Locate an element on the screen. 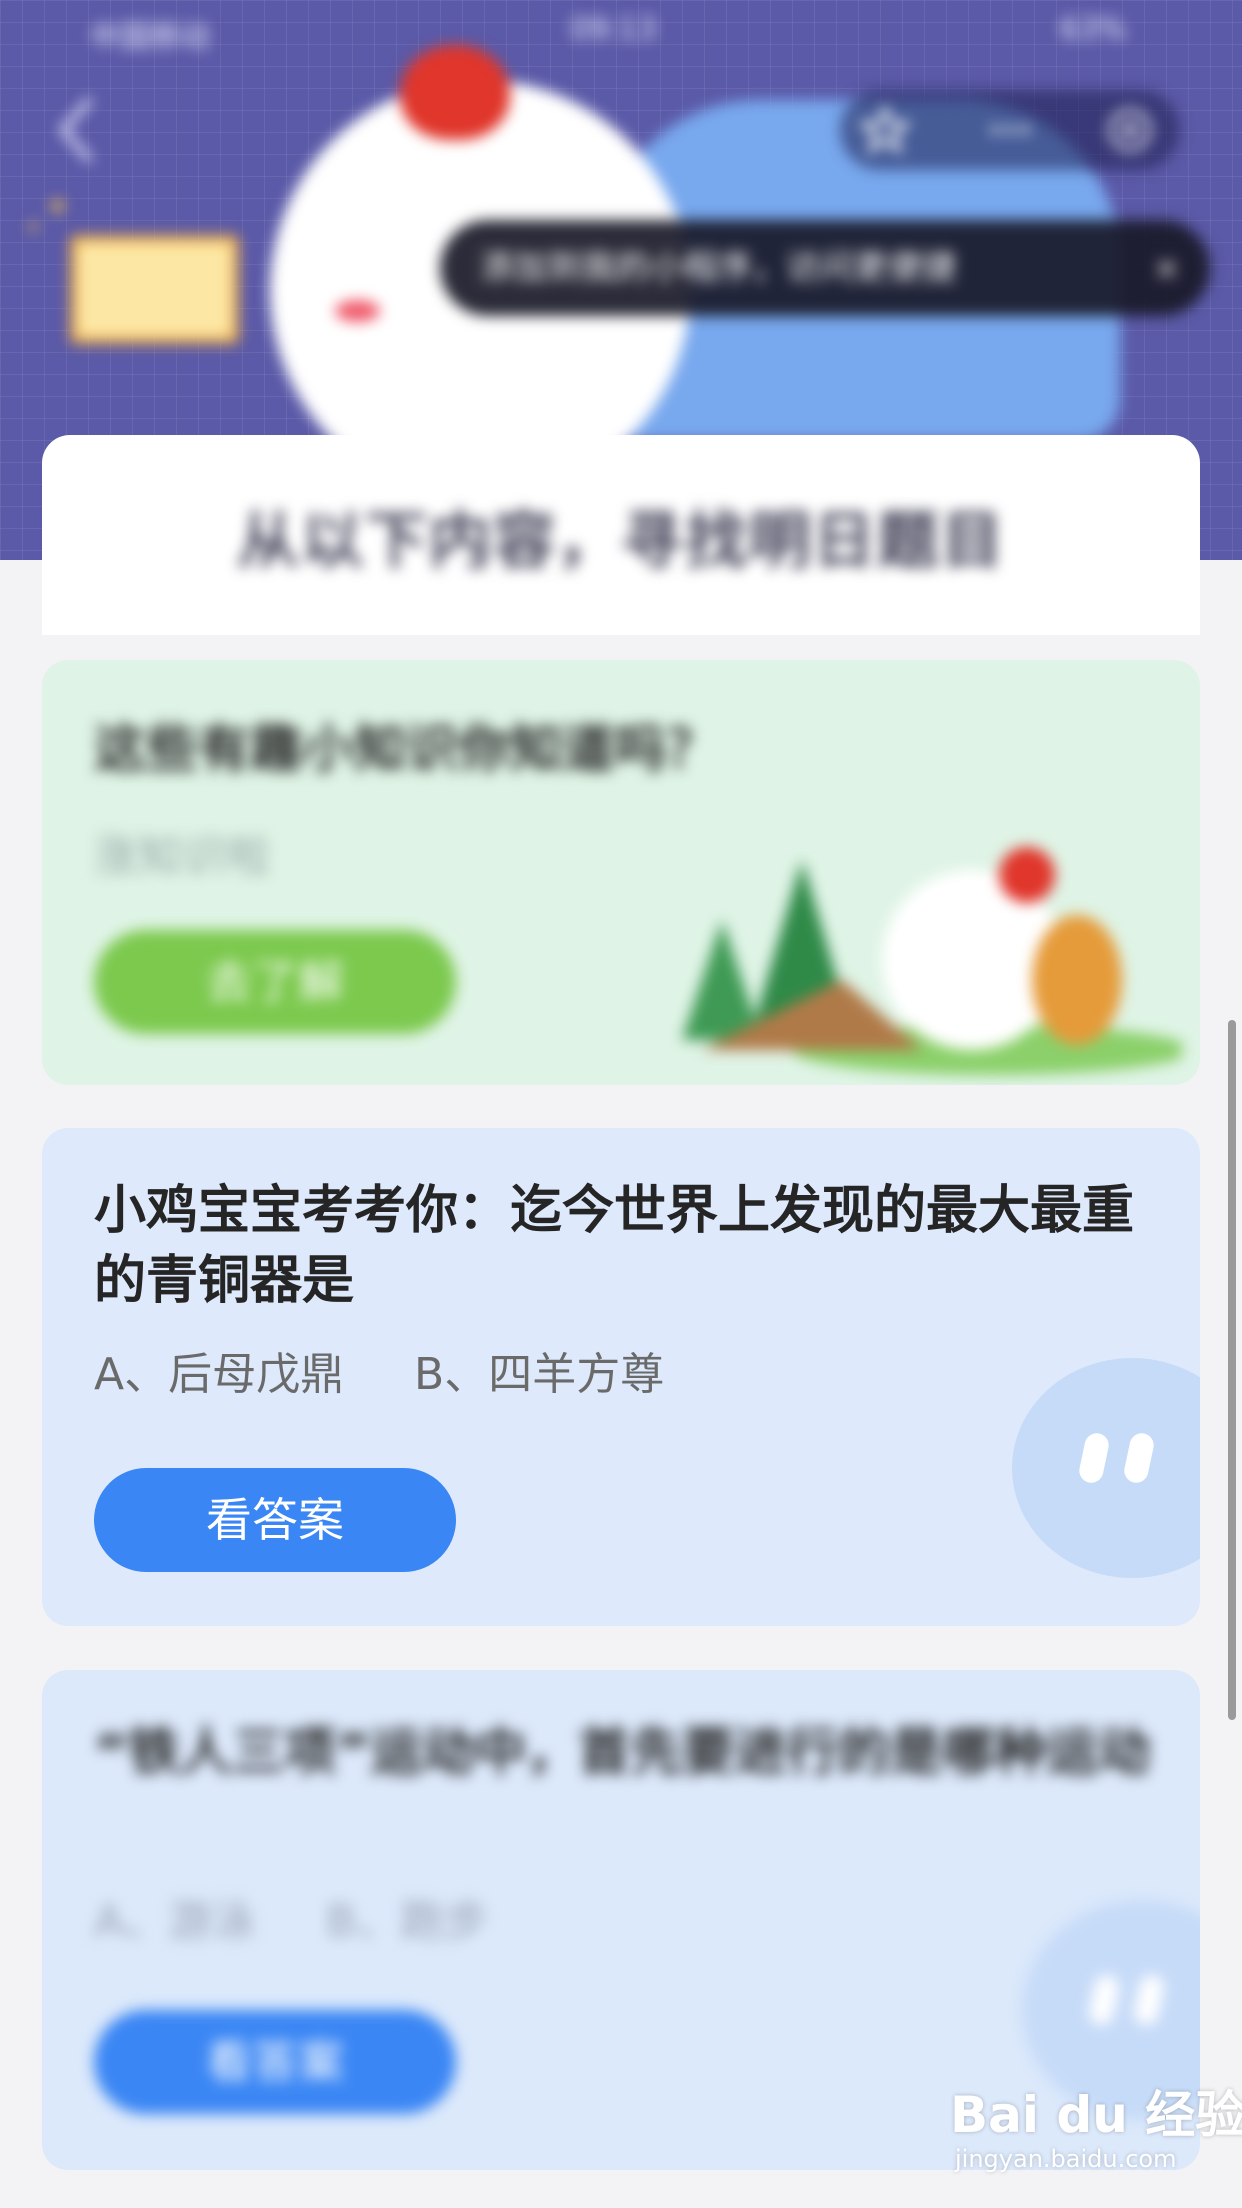 The height and width of the screenshot is (2208, 1242). battery-level: 63% is located at coordinates (1093, 29).